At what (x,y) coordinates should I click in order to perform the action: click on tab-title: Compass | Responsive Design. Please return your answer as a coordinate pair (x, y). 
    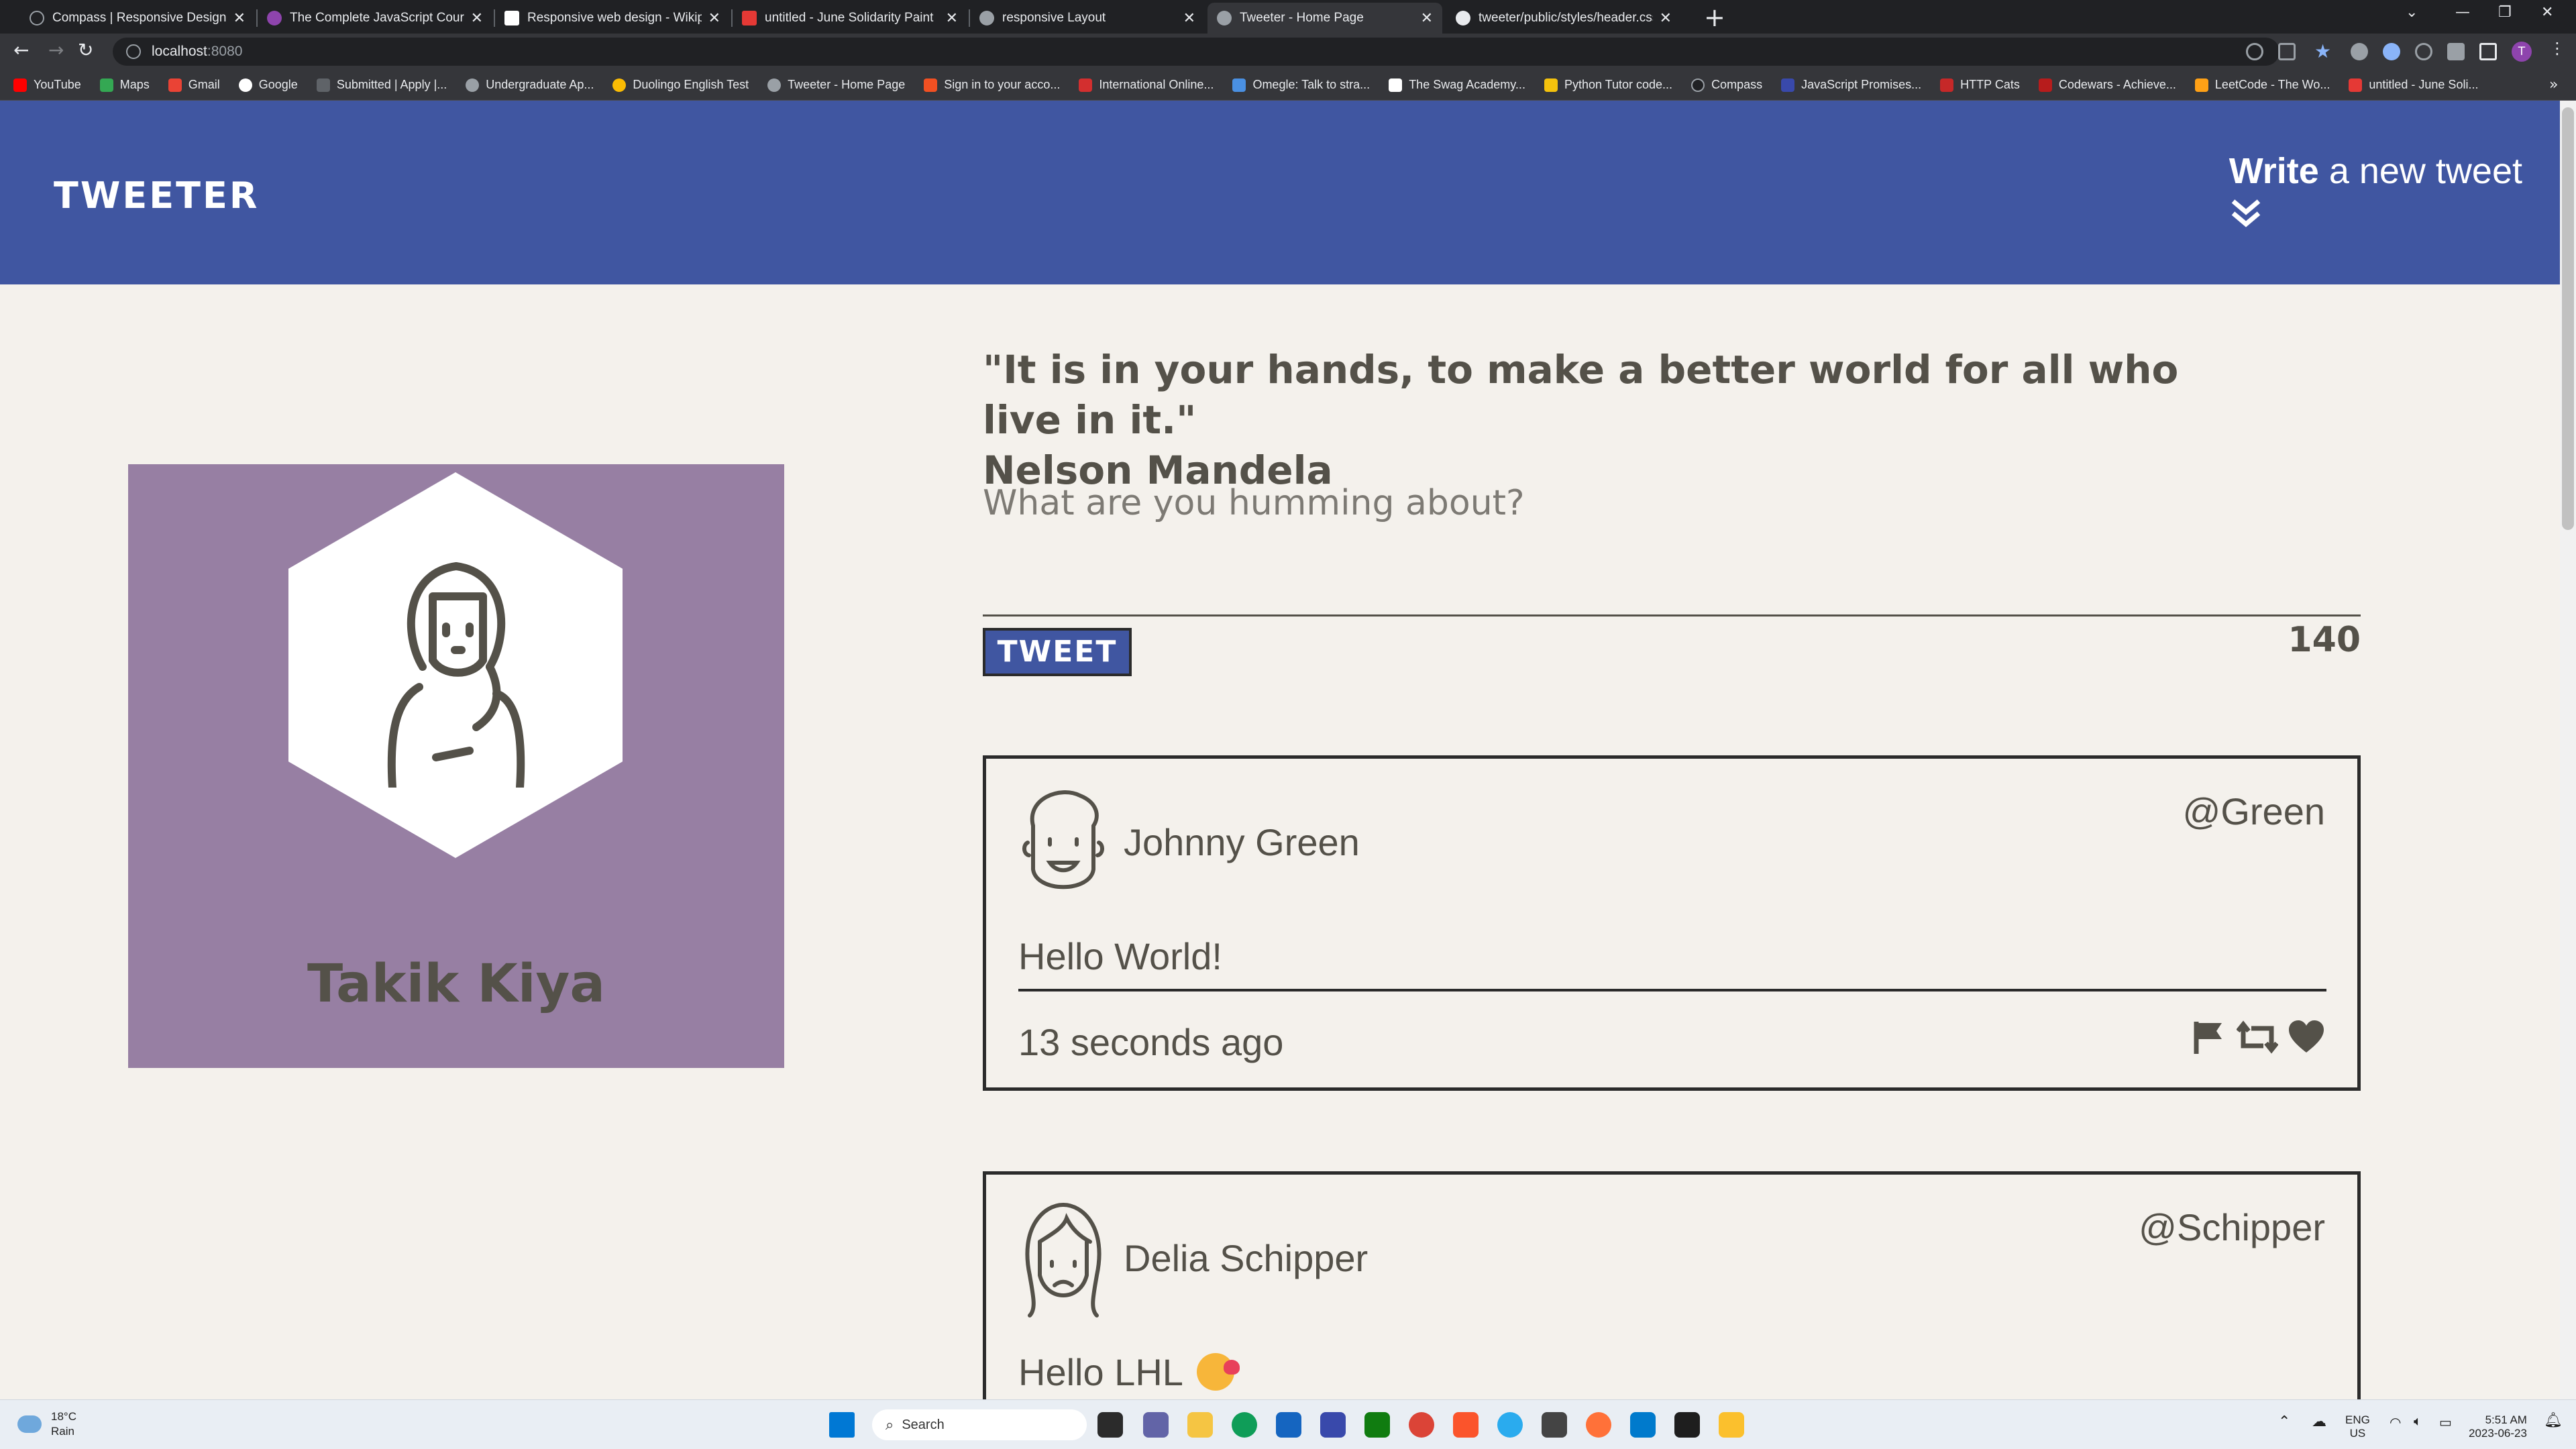
    Looking at the image, I should click on (139, 18).